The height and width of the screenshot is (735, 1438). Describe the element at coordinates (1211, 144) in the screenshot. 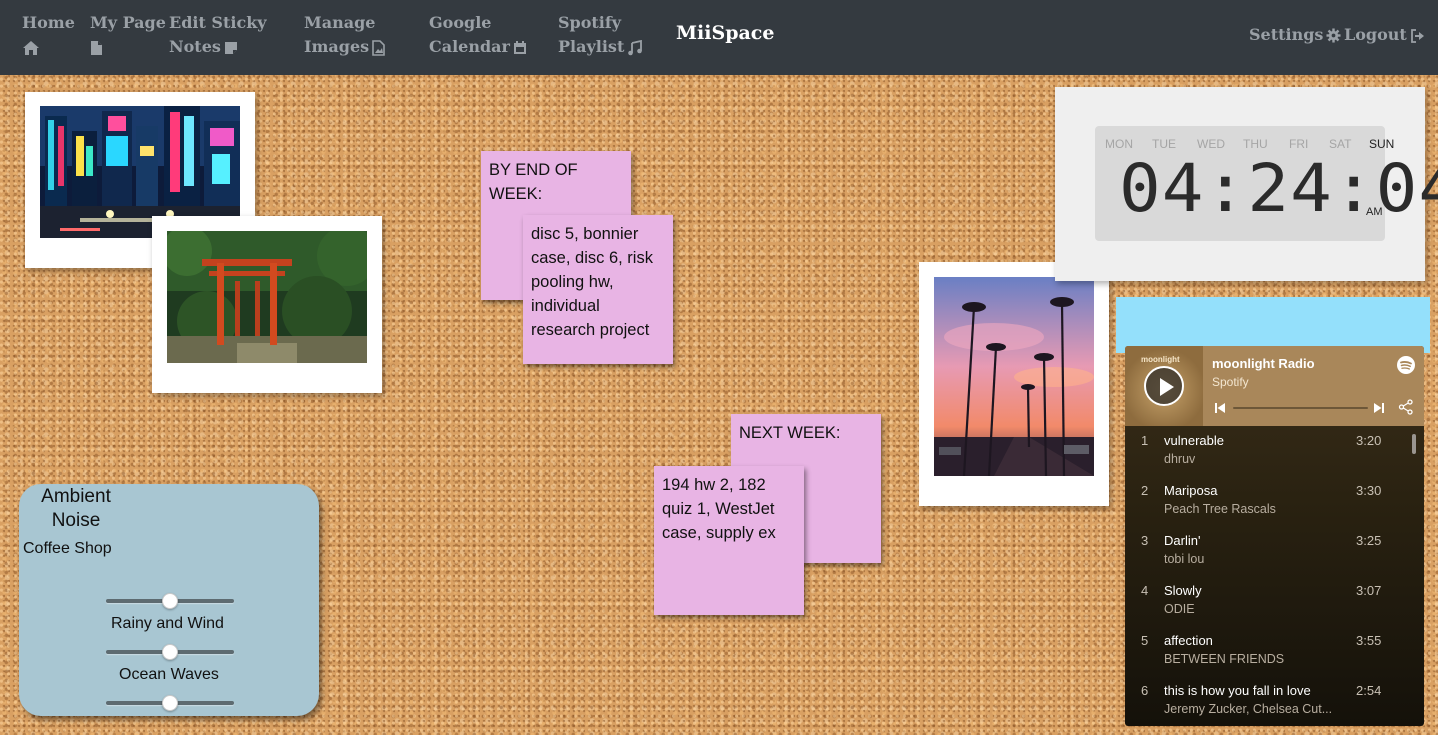

I see `day-wed: WED` at that location.